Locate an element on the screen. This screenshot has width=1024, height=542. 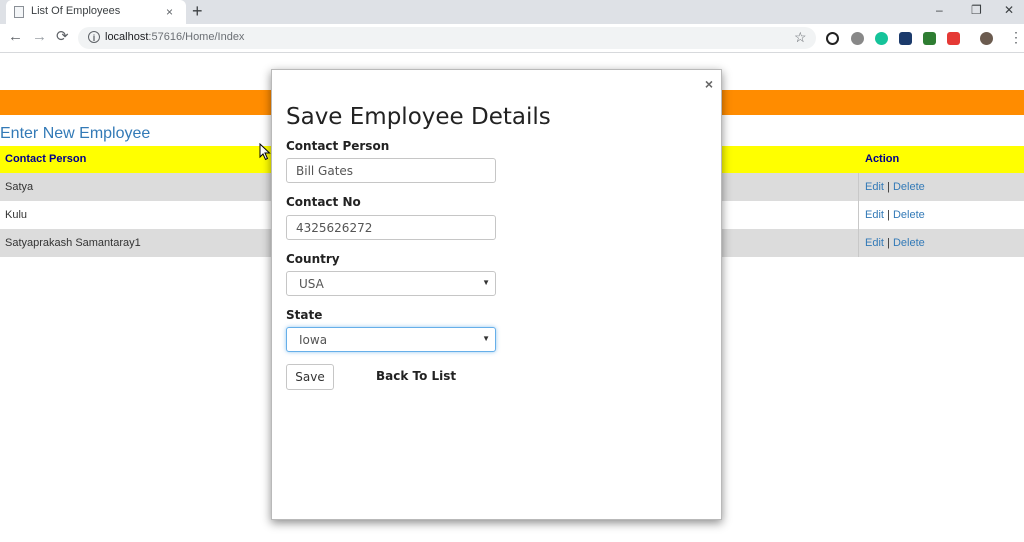
close-window-icon: ✕ is located at coordinates (1009, 10).